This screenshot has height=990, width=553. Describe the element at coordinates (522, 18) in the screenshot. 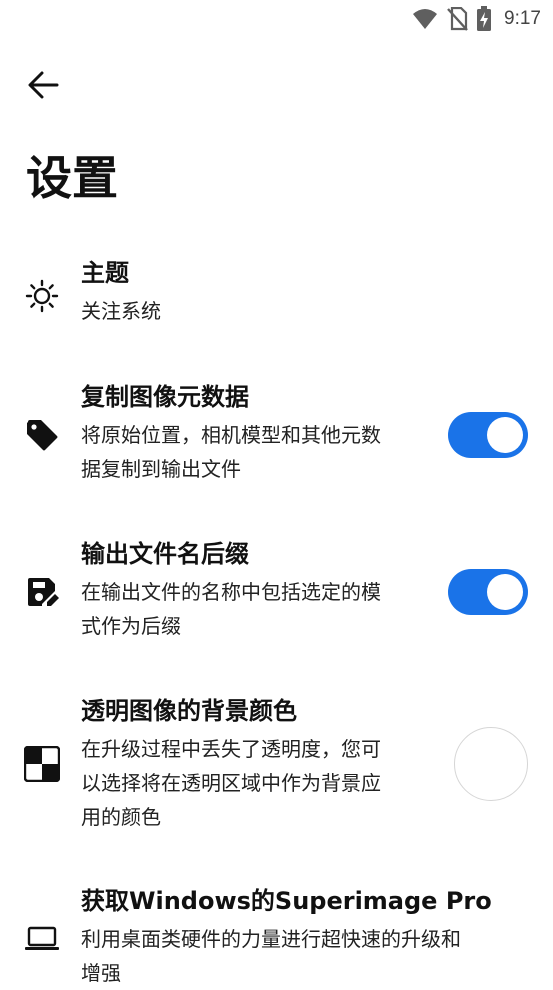

I see `status-time: 9:17` at that location.